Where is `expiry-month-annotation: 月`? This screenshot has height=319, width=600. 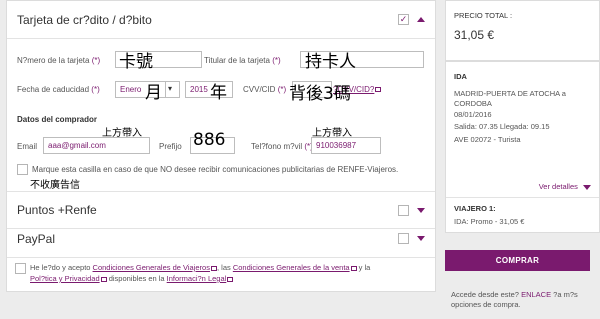 expiry-month-annotation: 月 is located at coordinates (153, 93).